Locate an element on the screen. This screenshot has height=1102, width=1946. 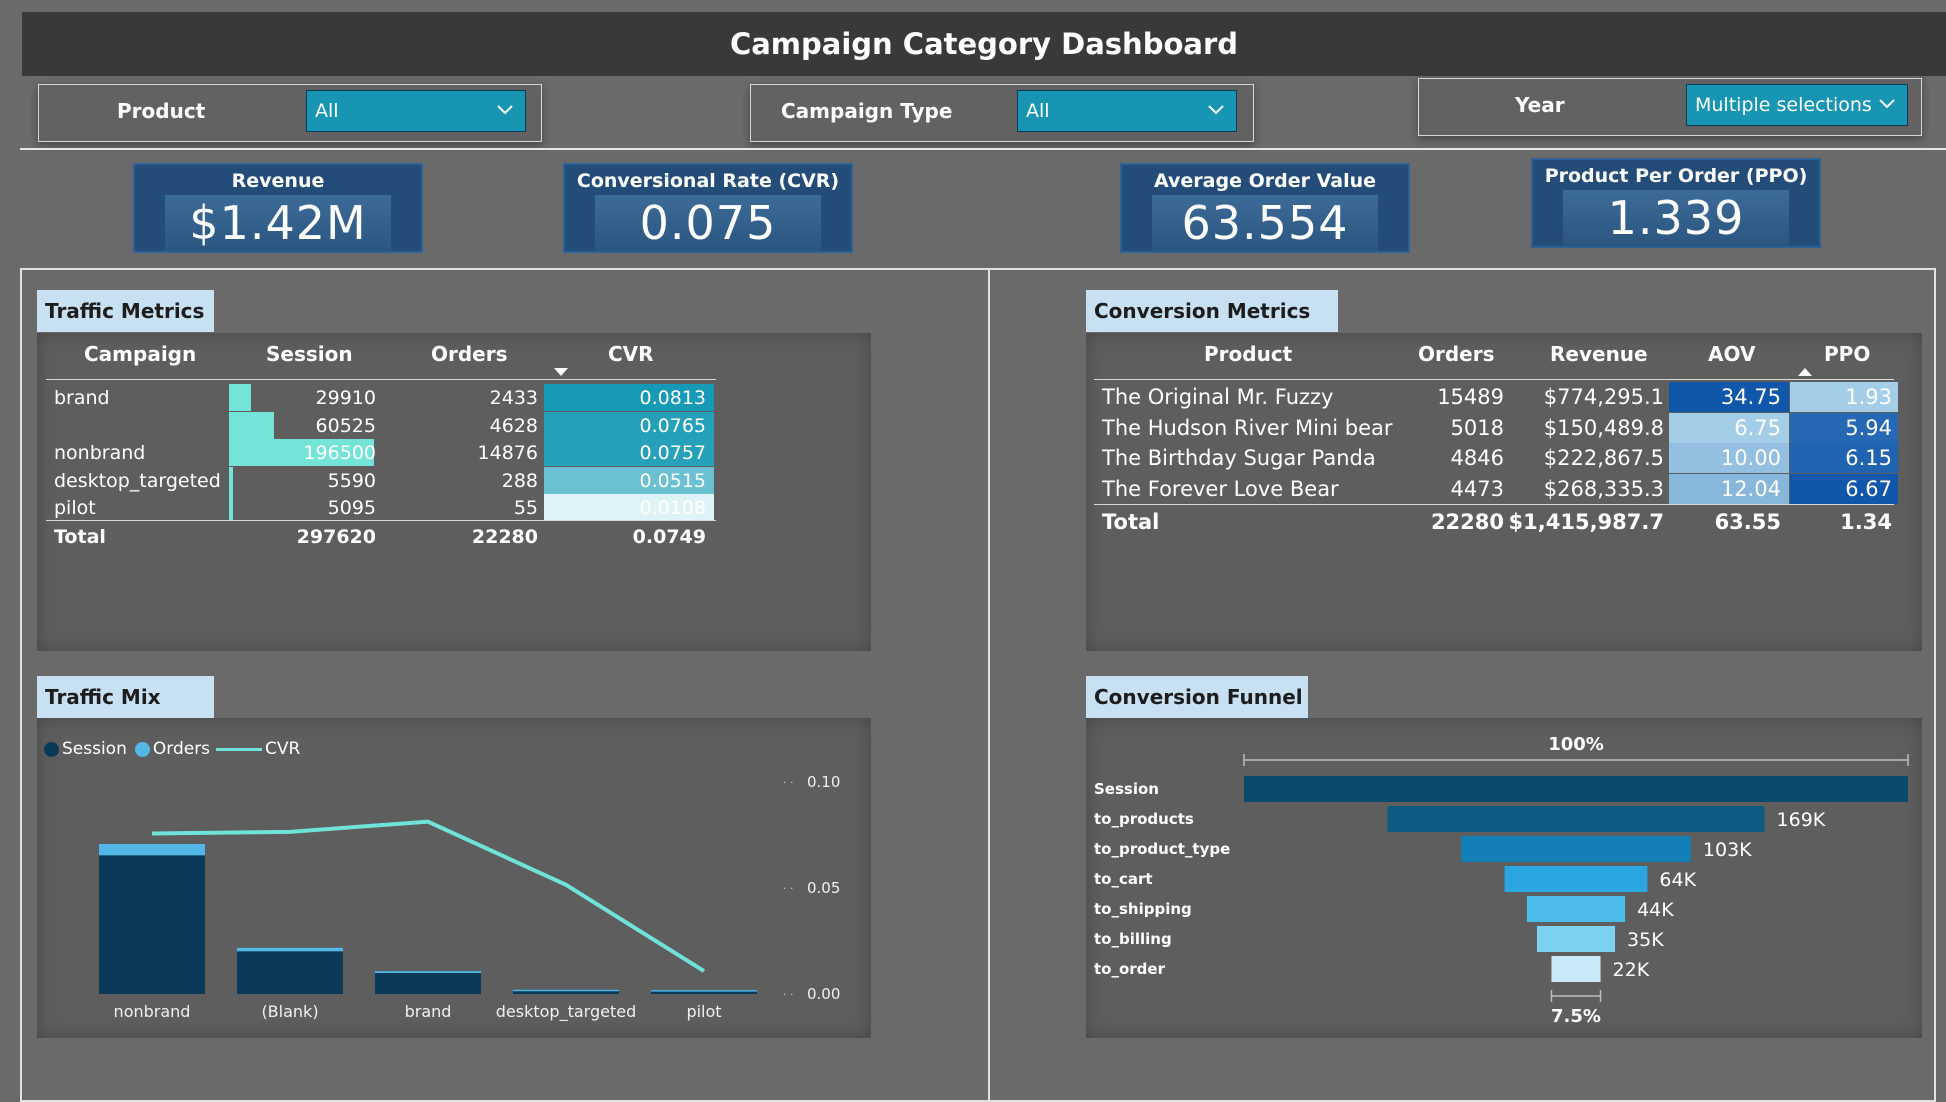
x-category-label: nonbrand is located at coordinates (152, 1011).